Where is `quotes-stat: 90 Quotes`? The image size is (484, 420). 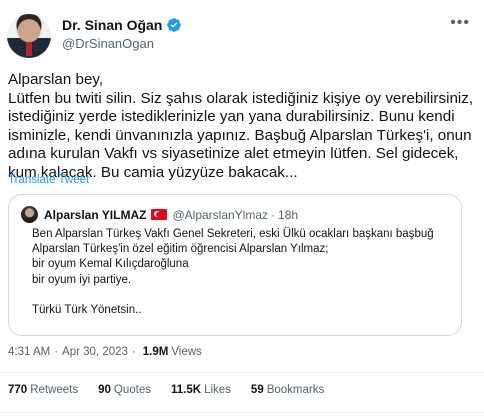 quotes-stat: 90 Quotes is located at coordinates (124, 390).